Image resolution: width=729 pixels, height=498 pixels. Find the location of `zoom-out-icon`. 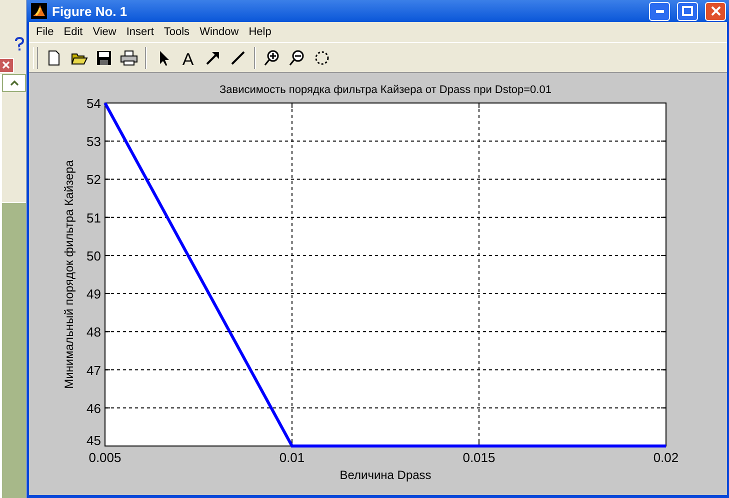

zoom-out-icon is located at coordinates (297, 57).